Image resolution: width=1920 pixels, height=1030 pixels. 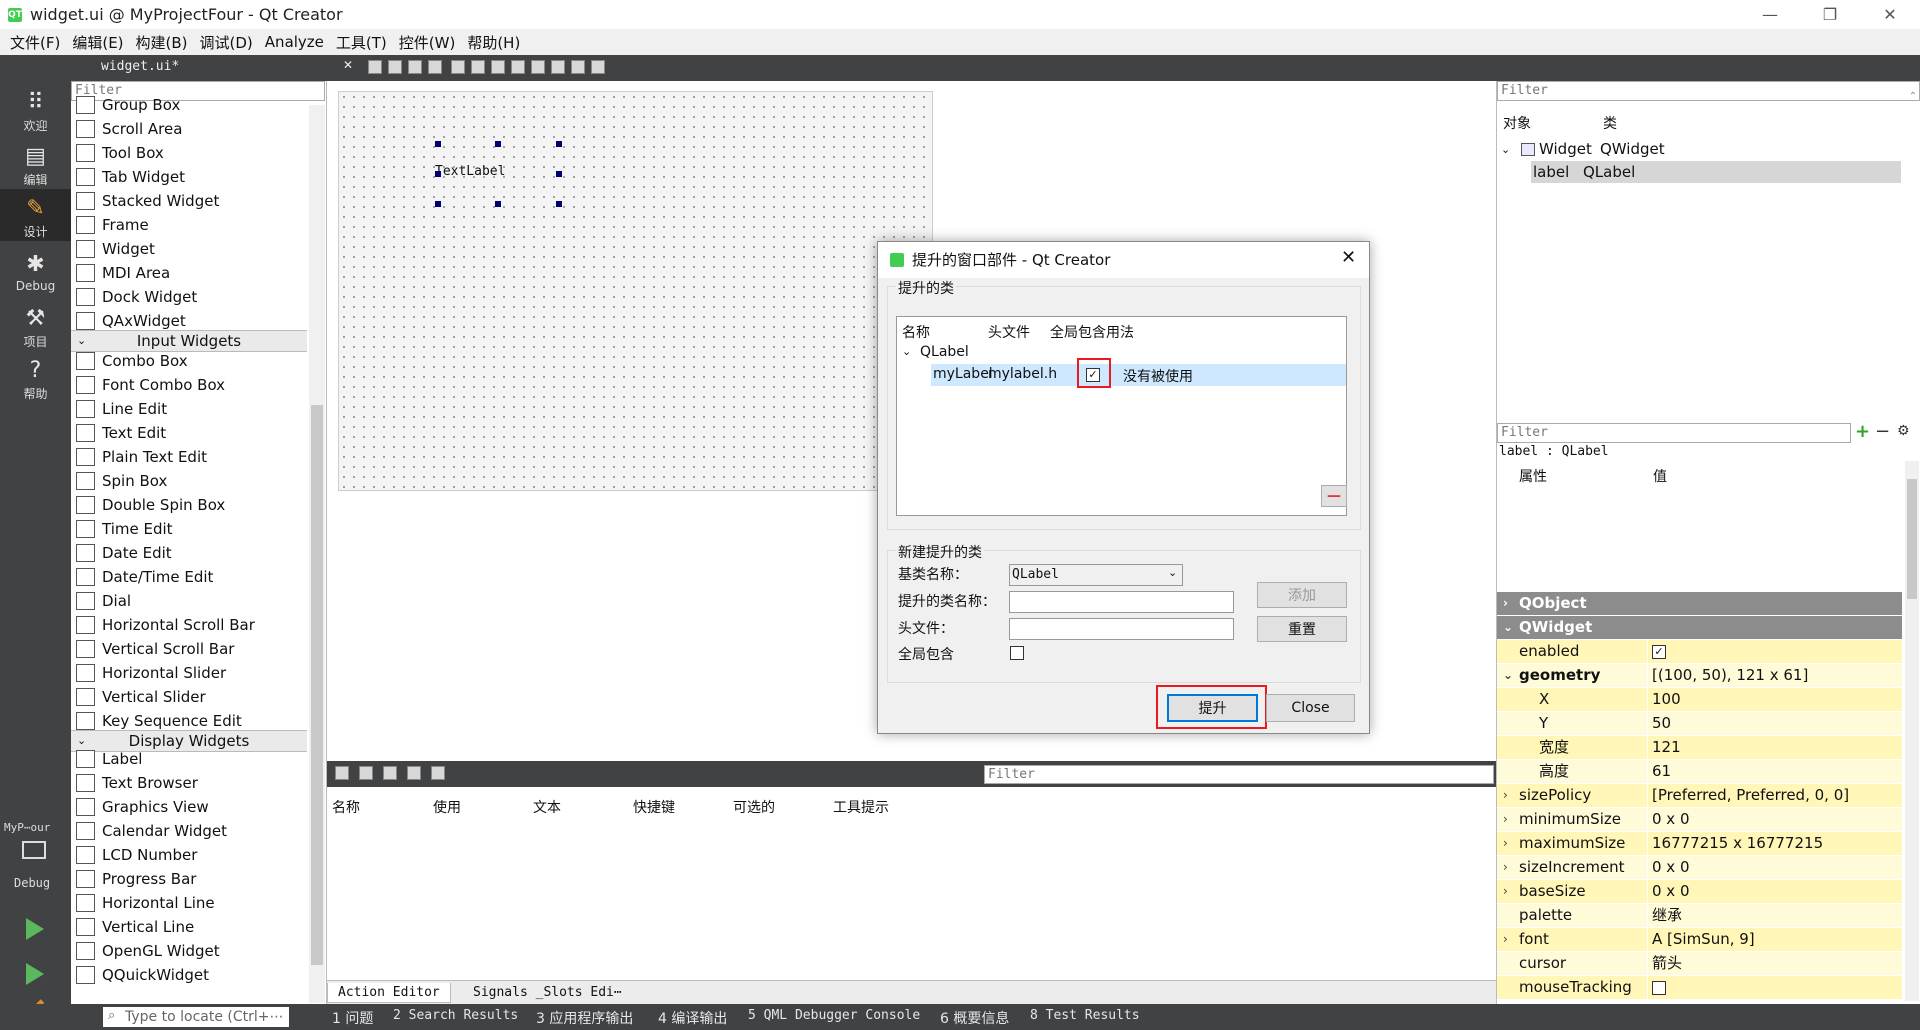 I want to click on widget-box-item: Date Edit, so click(x=189, y=553).